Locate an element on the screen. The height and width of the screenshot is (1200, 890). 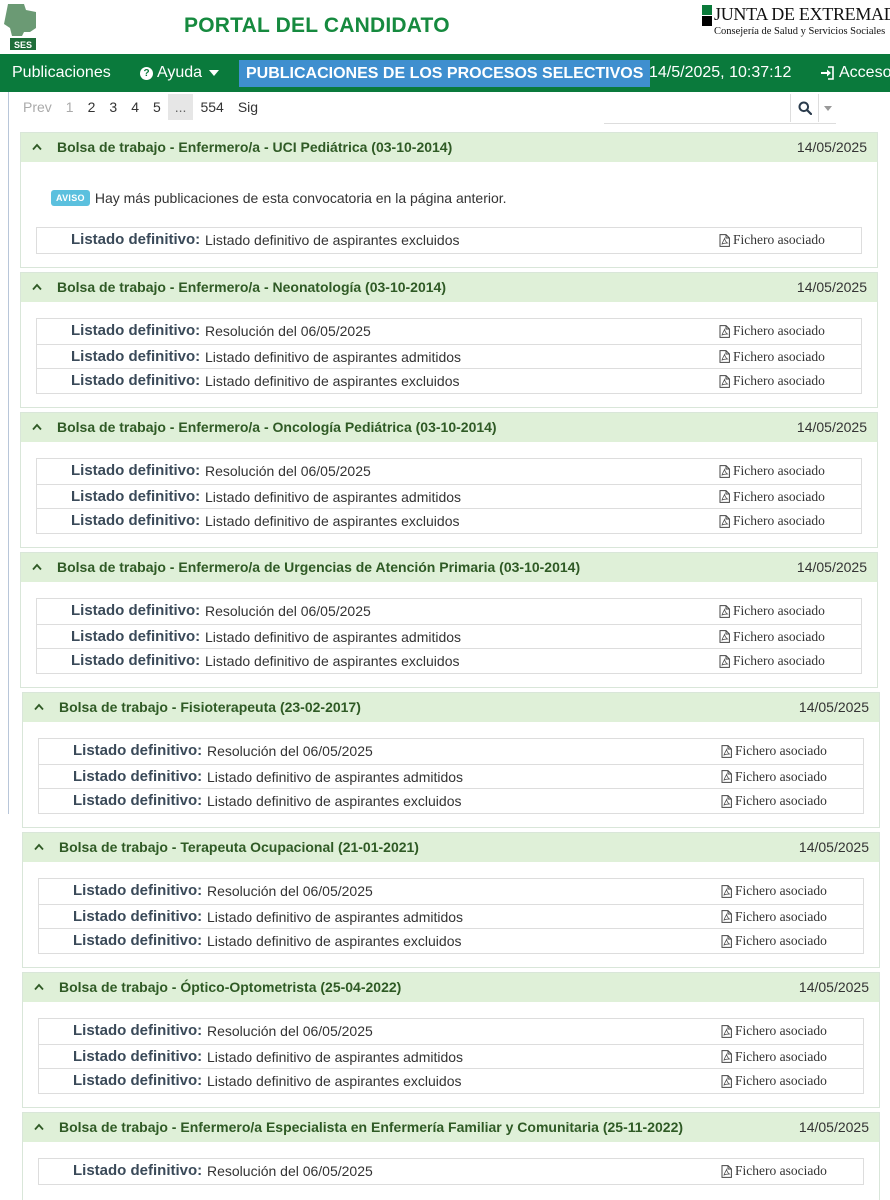
ses-logo: SES is located at coordinates (21, 27).